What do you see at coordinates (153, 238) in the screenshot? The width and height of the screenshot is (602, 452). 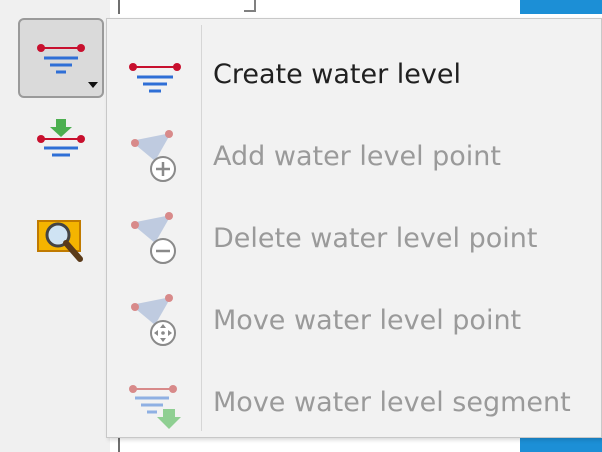 I see `delete-point-icon` at bounding box center [153, 238].